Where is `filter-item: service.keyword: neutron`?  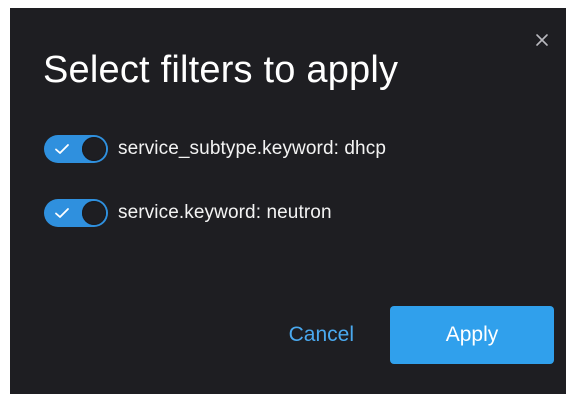 filter-item: service.keyword: neutron is located at coordinates (295, 213).